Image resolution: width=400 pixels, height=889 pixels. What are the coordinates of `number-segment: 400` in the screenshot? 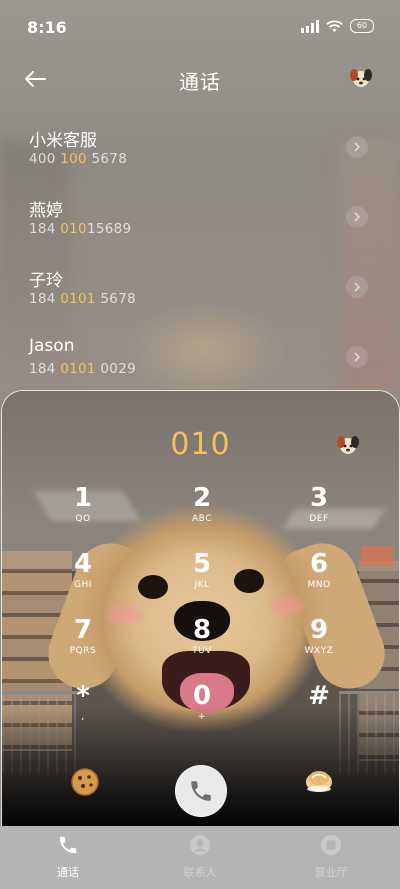 It's located at (45, 159).